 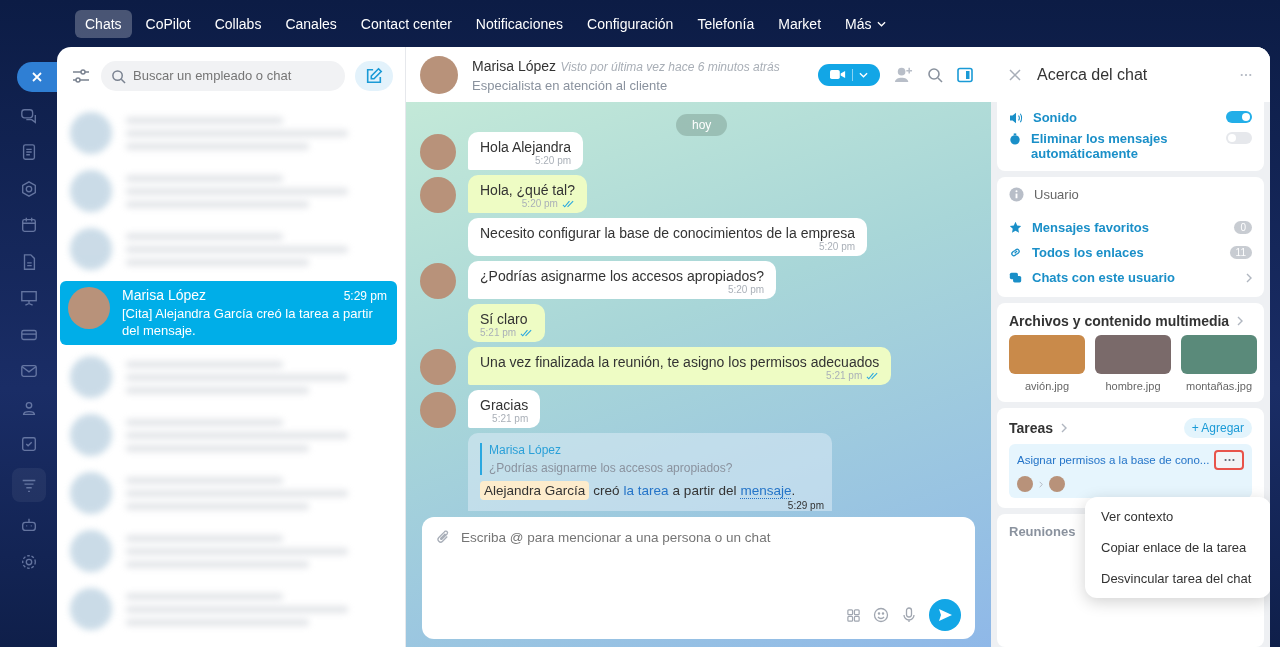 I want to click on hexagon-icon, so click(x=28, y=188).